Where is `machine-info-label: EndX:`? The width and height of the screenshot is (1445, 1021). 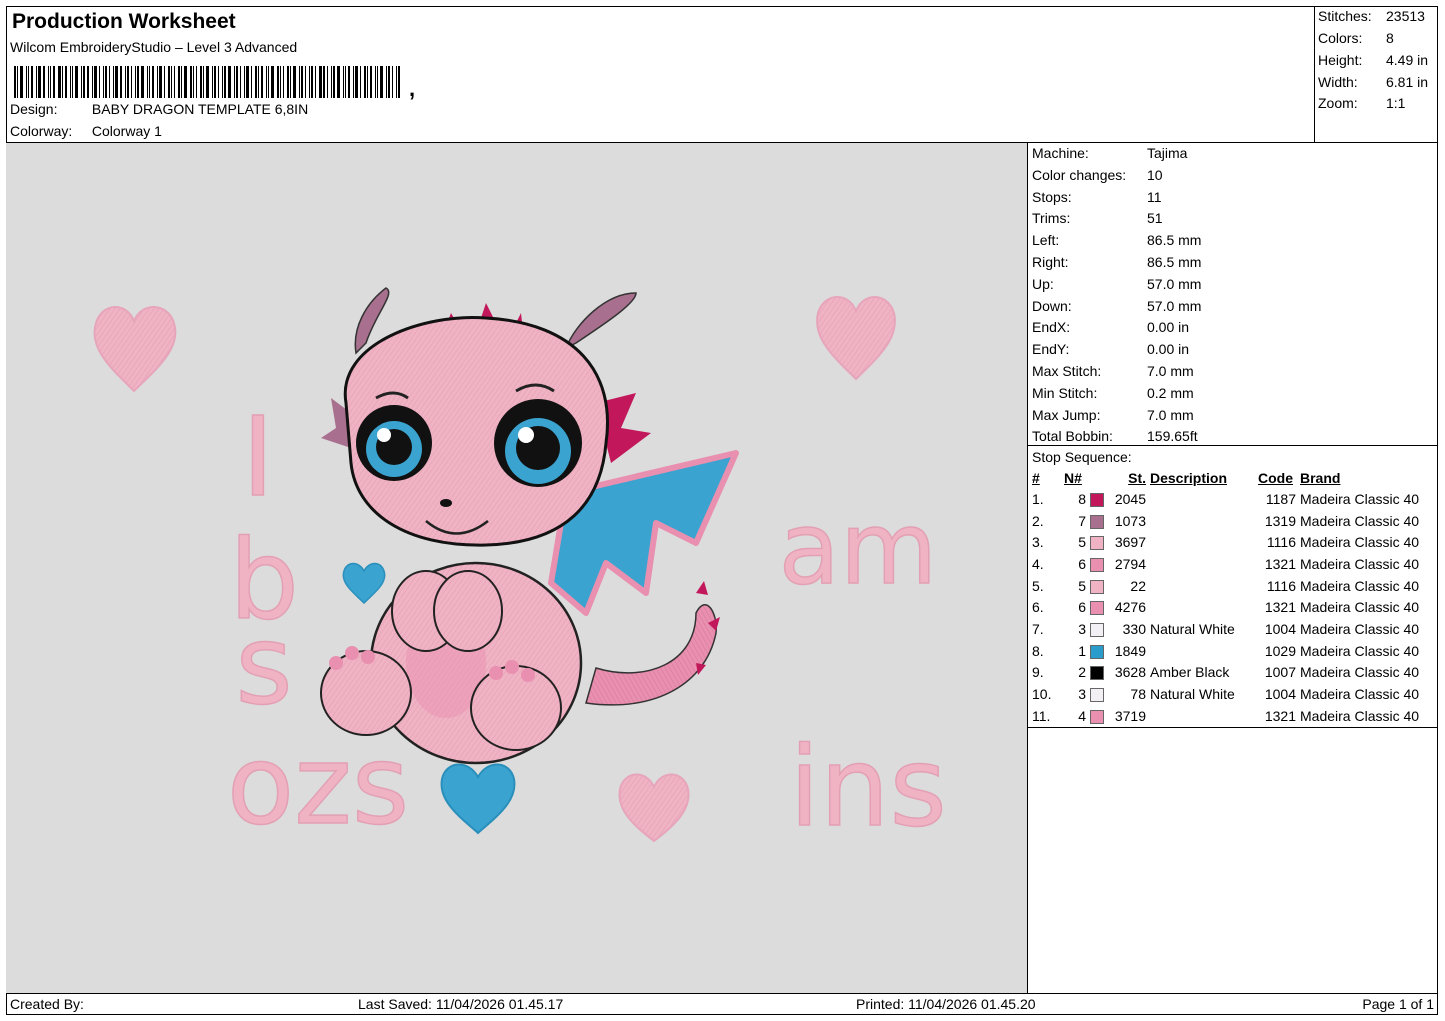
machine-info-label: EndX: is located at coordinates (1051, 327).